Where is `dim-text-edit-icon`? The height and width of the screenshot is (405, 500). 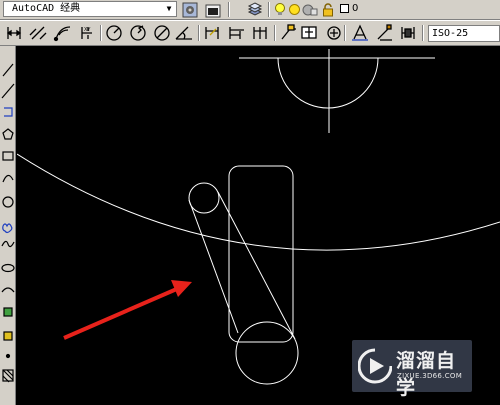 dim-text-edit-icon is located at coordinates (384, 32).